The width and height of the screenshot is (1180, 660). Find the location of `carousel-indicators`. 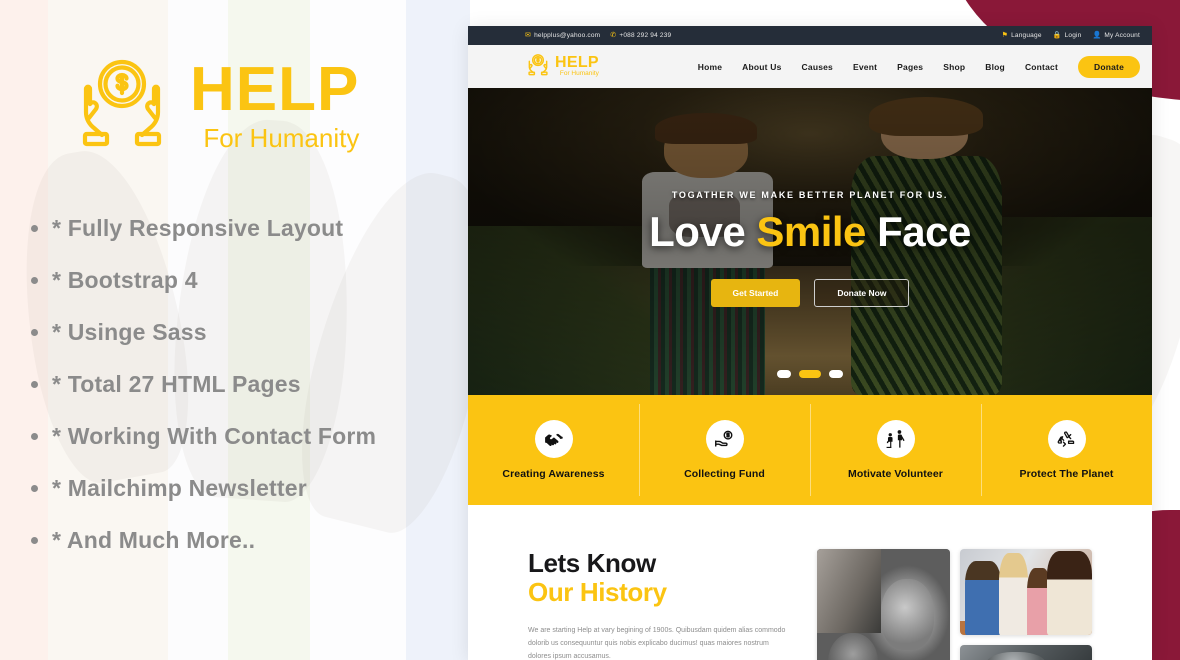

carousel-indicators is located at coordinates (810, 374).